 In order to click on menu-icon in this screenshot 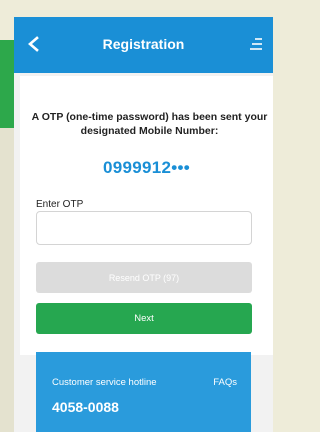, I will do `click(256, 44)`.